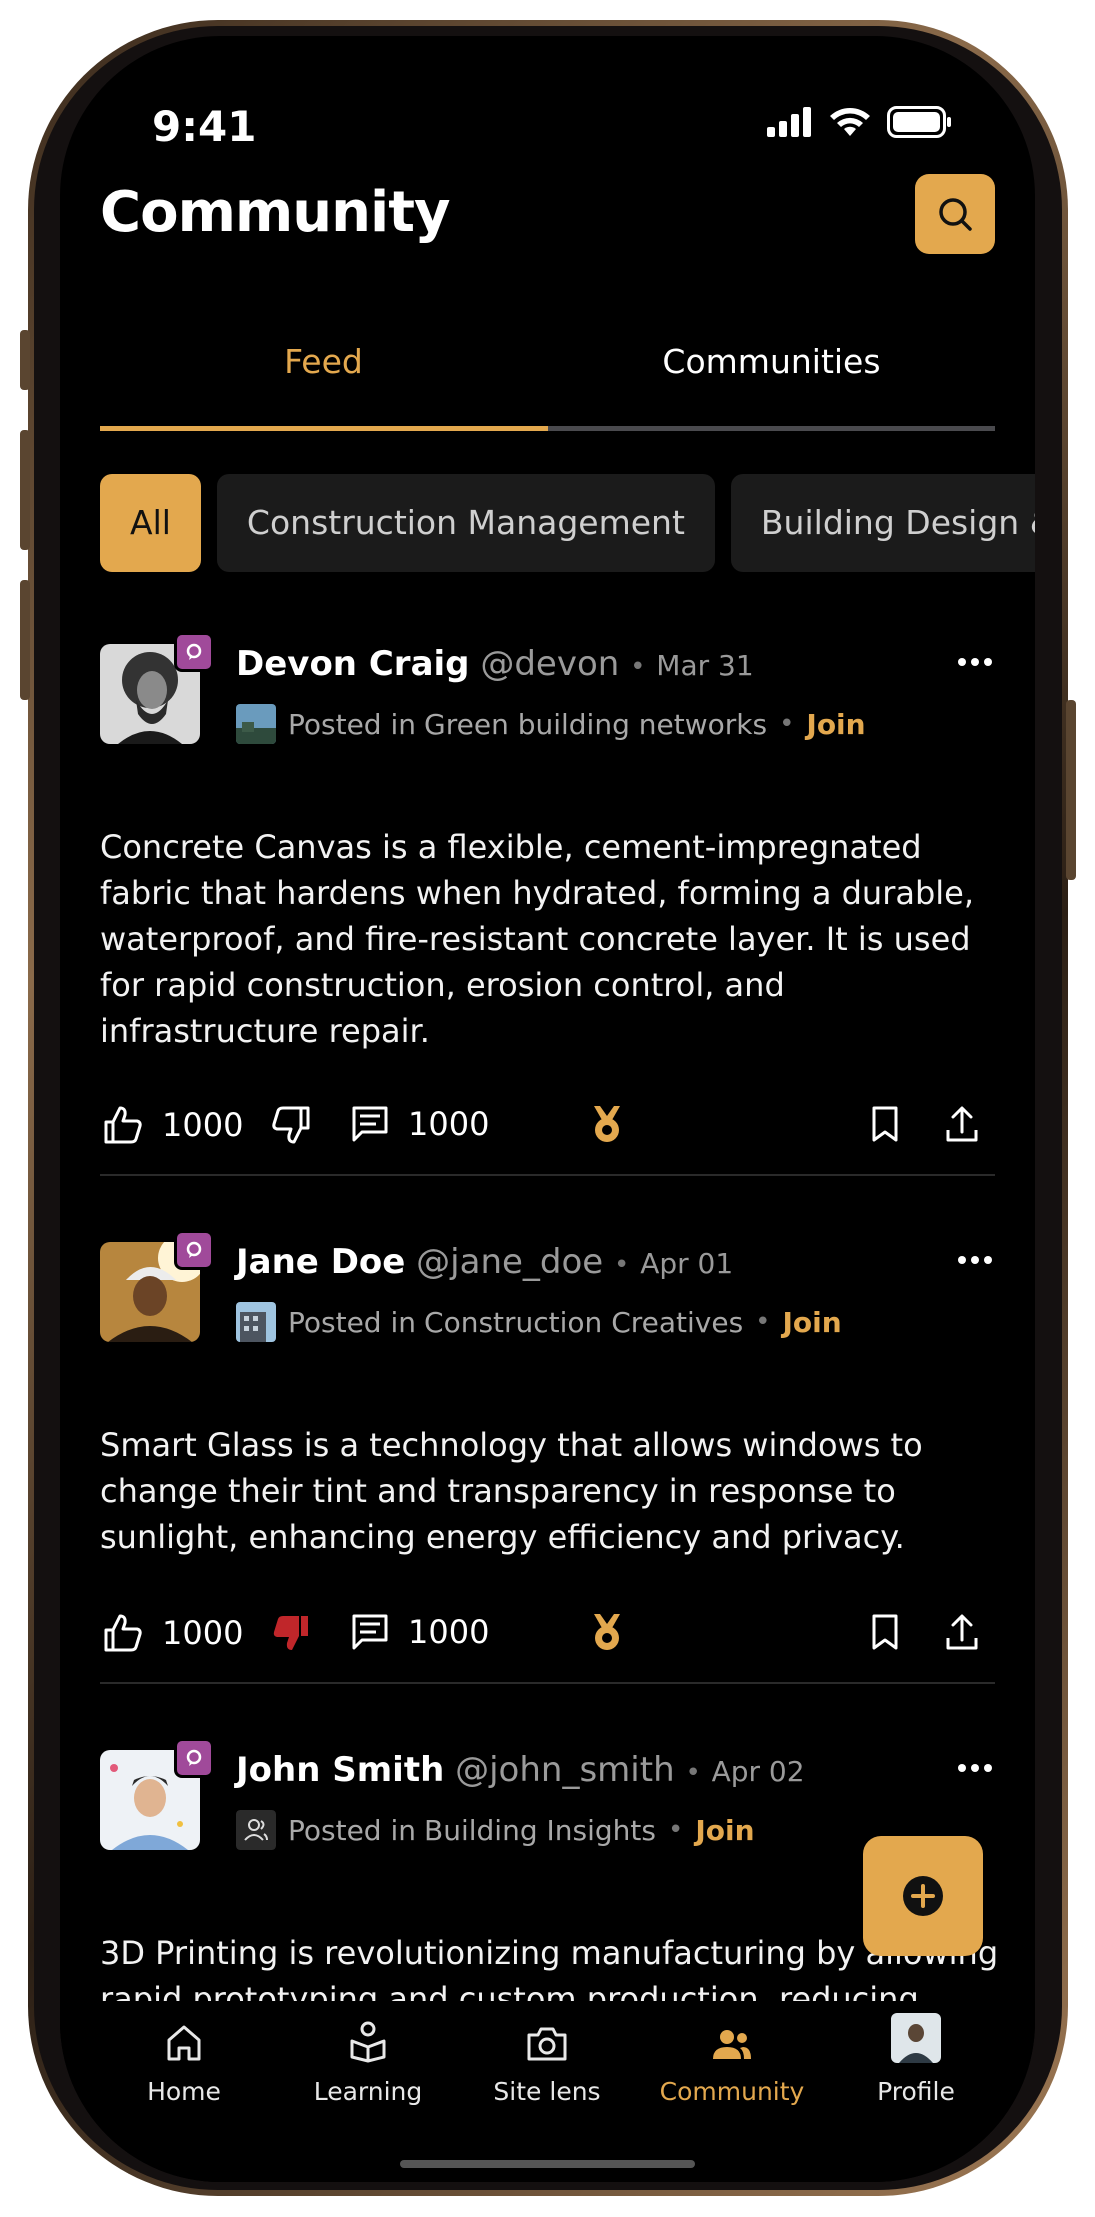 This screenshot has width=1095, height=2217. Describe the element at coordinates (547, 2044) in the screenshot. I see `camera-icon` at that location.